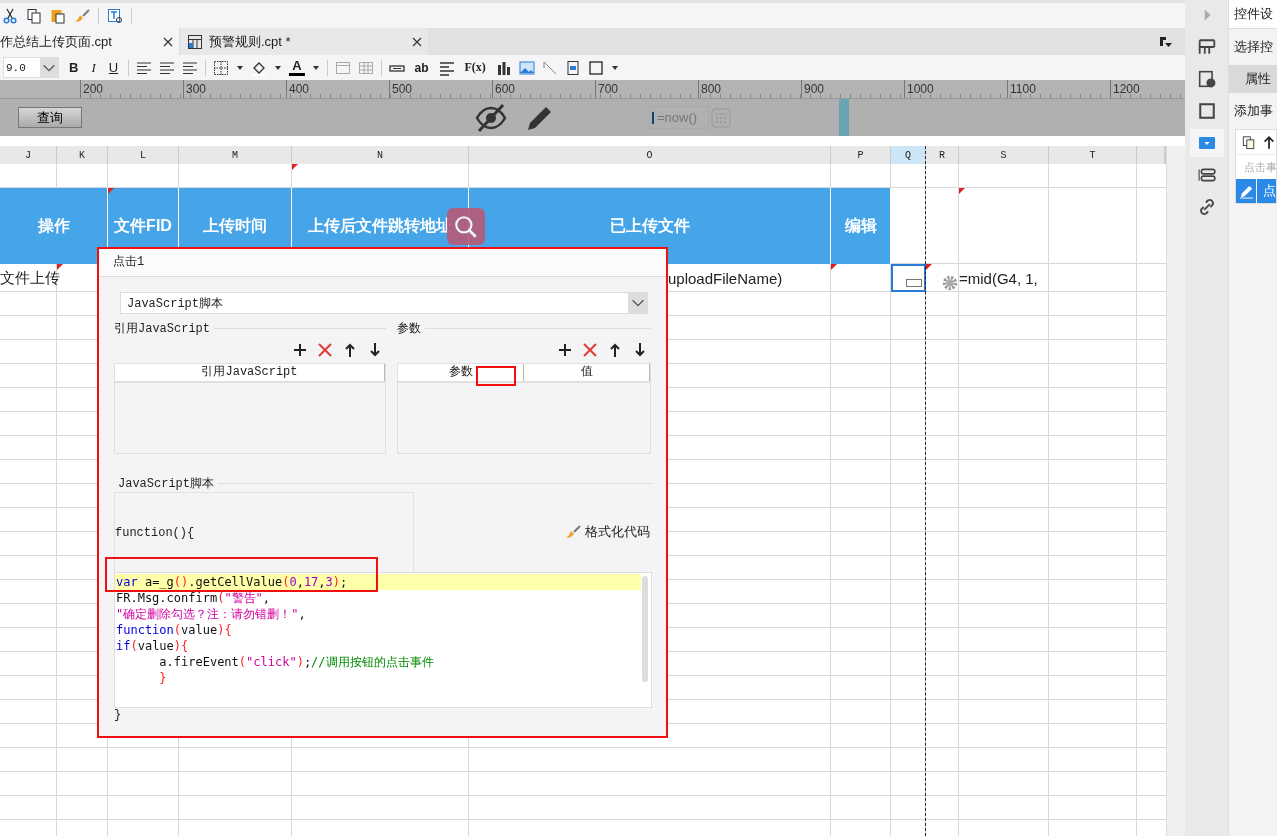 The image size is (1277, 836). What do you see at coordinates (1206, 111) in the screenshot?
I see `square-icon` at bounding box center [1206, 111].